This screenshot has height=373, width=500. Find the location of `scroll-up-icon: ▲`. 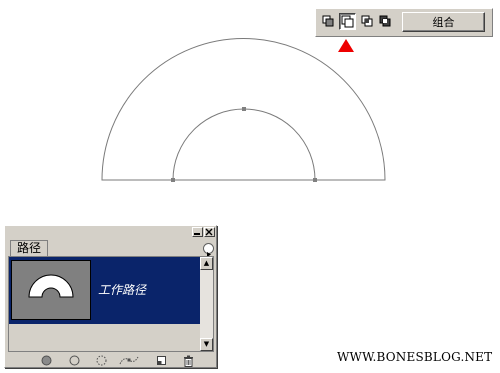

scroll-up-icon: ▲ is located at coordinates (206, 263).